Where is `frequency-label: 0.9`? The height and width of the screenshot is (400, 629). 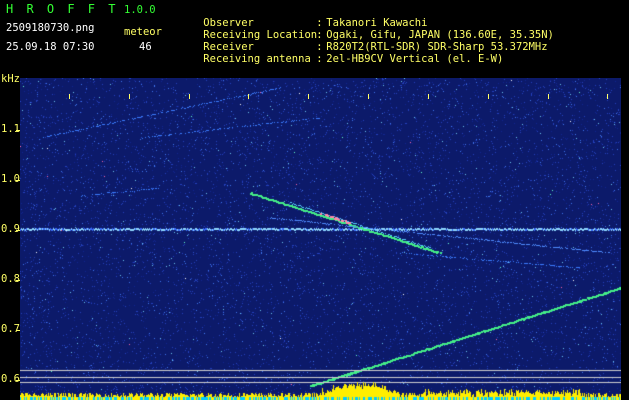
frequency-label: 0.9 is located at coordinates (10, 229).